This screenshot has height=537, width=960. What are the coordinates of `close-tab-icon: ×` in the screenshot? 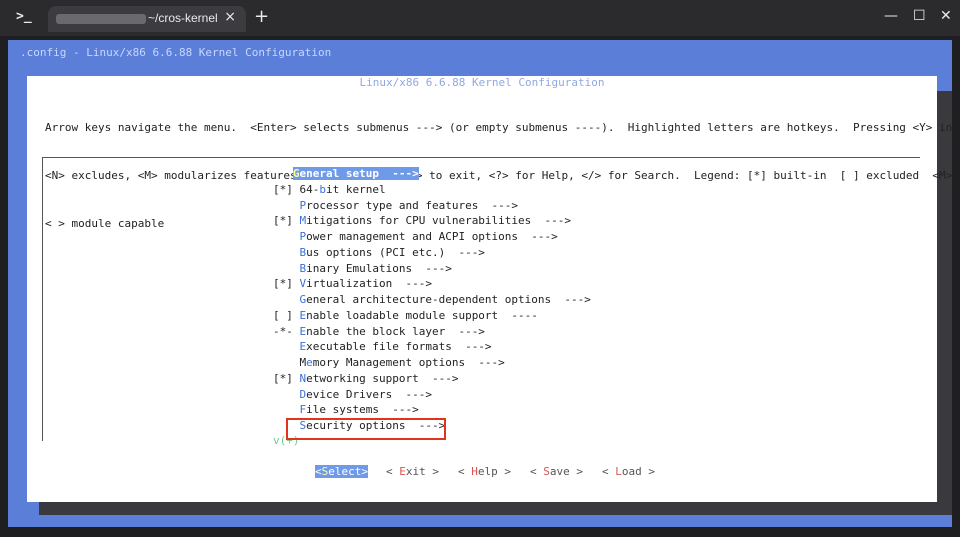 It's located at (230, 17).